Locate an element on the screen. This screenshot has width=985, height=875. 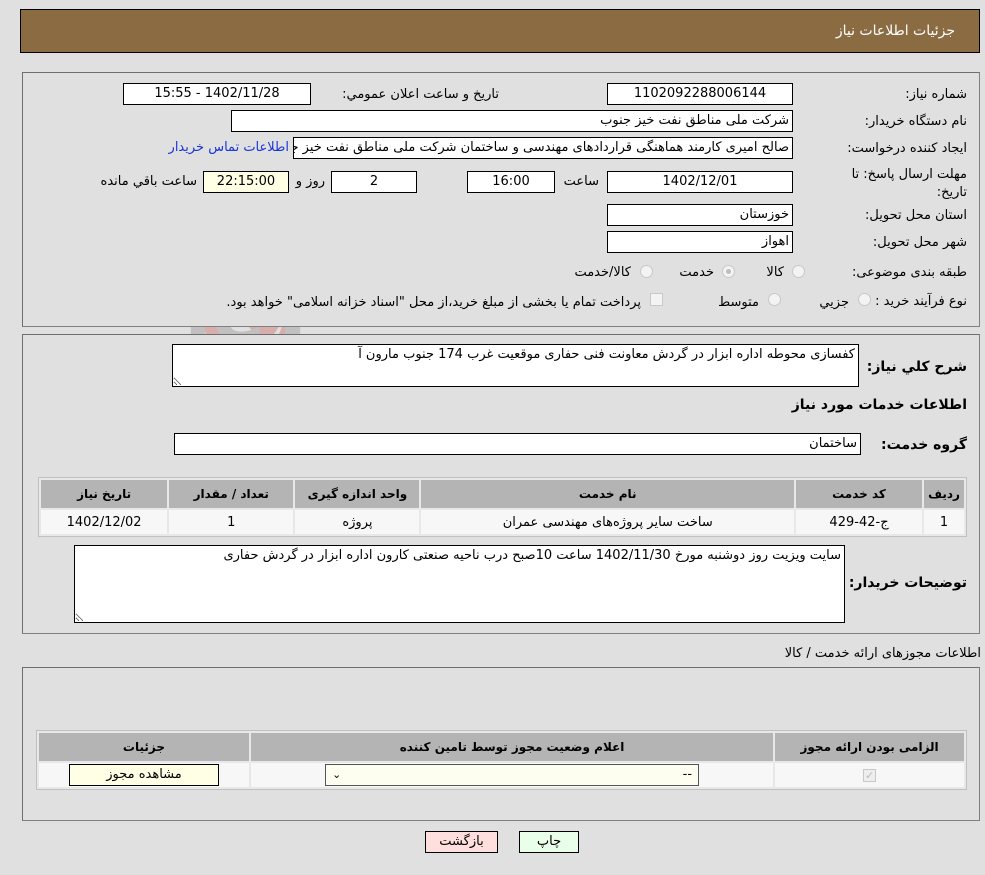
col-service-code: کد خدمت is located at coordinates (859, 494).